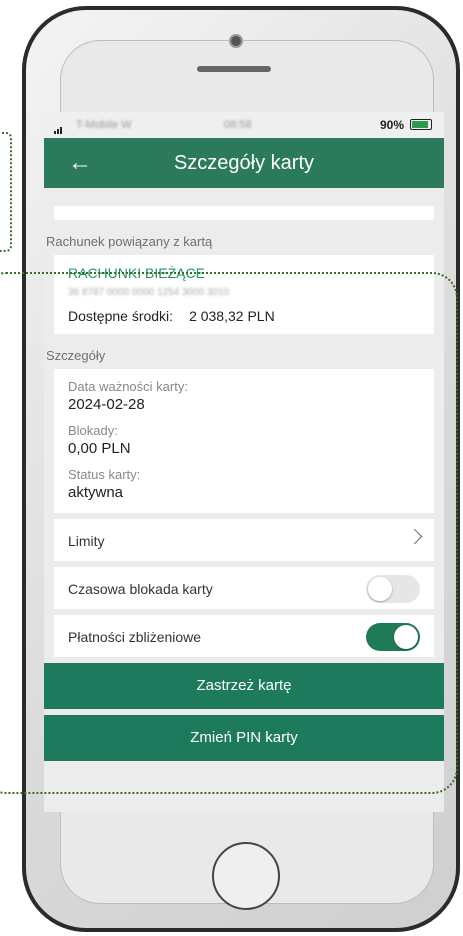  Describe the element at coordinates (238, 125) in the screenshot. I see `status-time: 08:58` at that location.